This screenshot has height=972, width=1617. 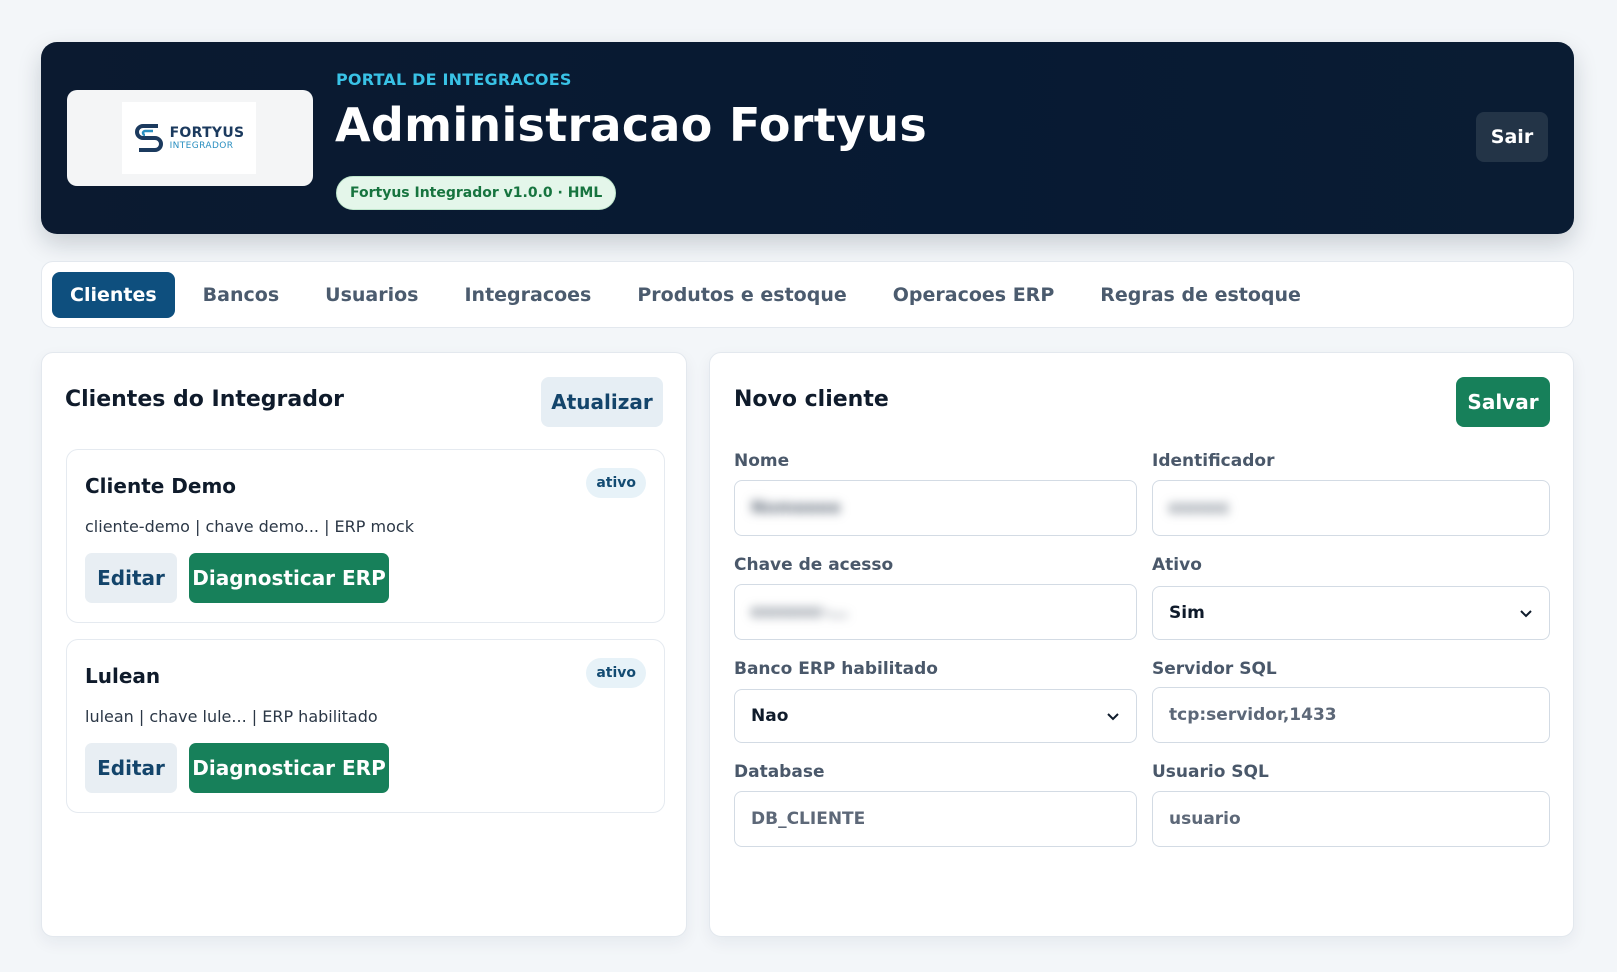 I want to click on ativo-label: Ativo, so click(x=1177, y=565).